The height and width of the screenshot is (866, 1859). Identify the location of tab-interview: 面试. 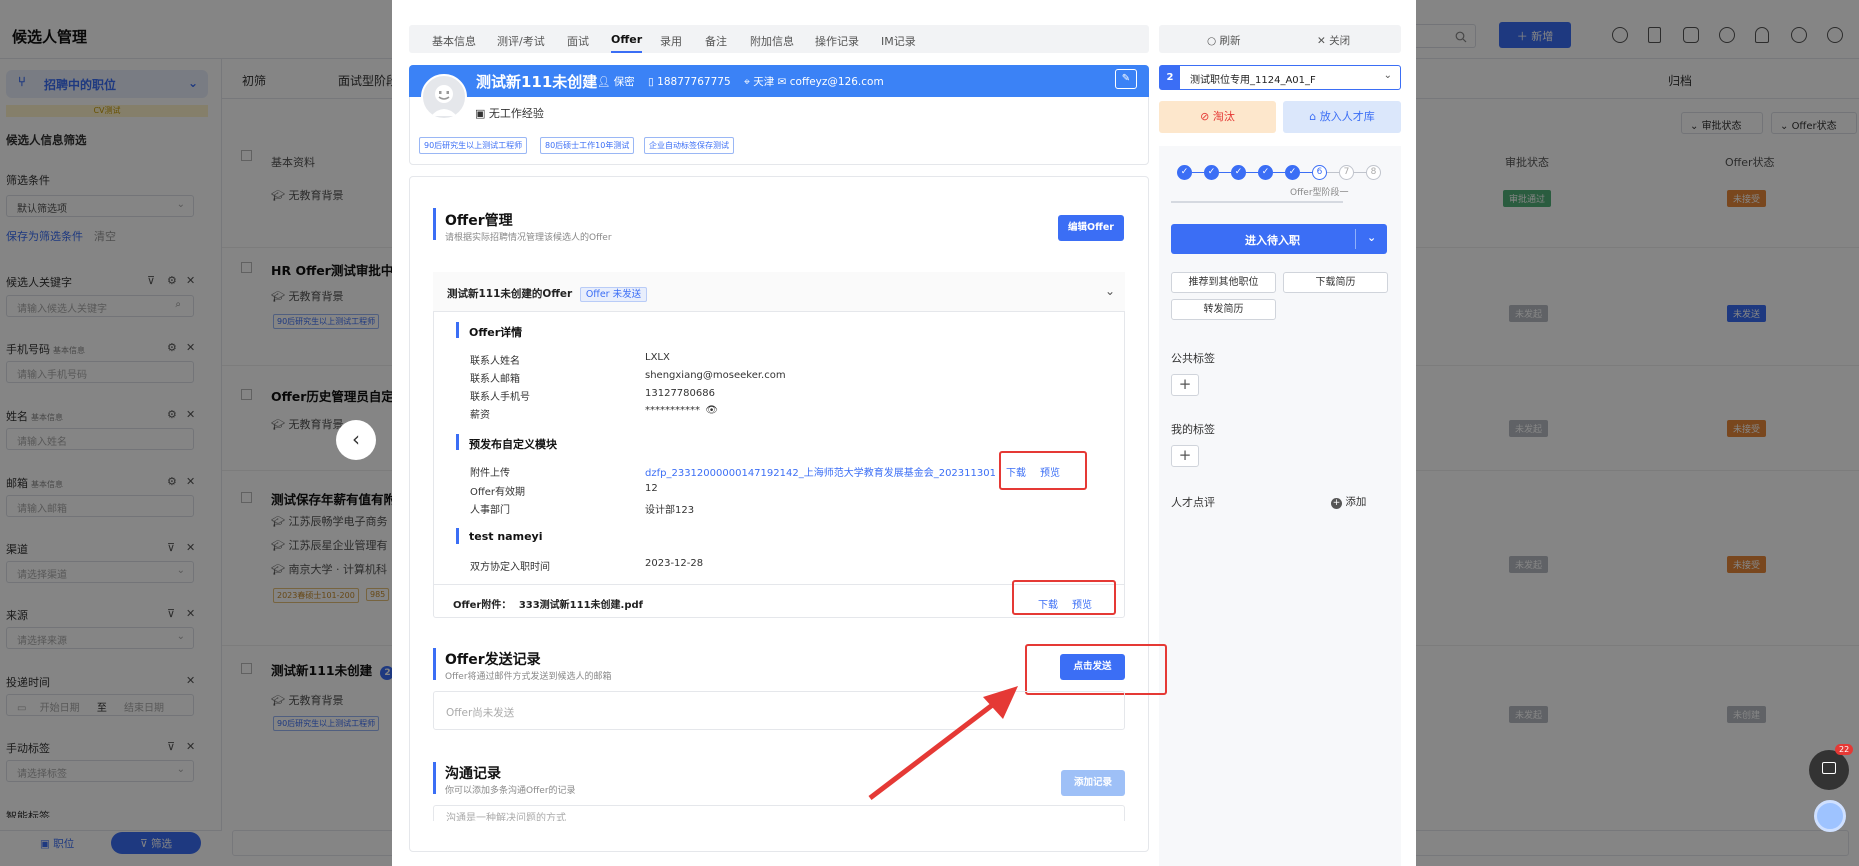
(578, 41).